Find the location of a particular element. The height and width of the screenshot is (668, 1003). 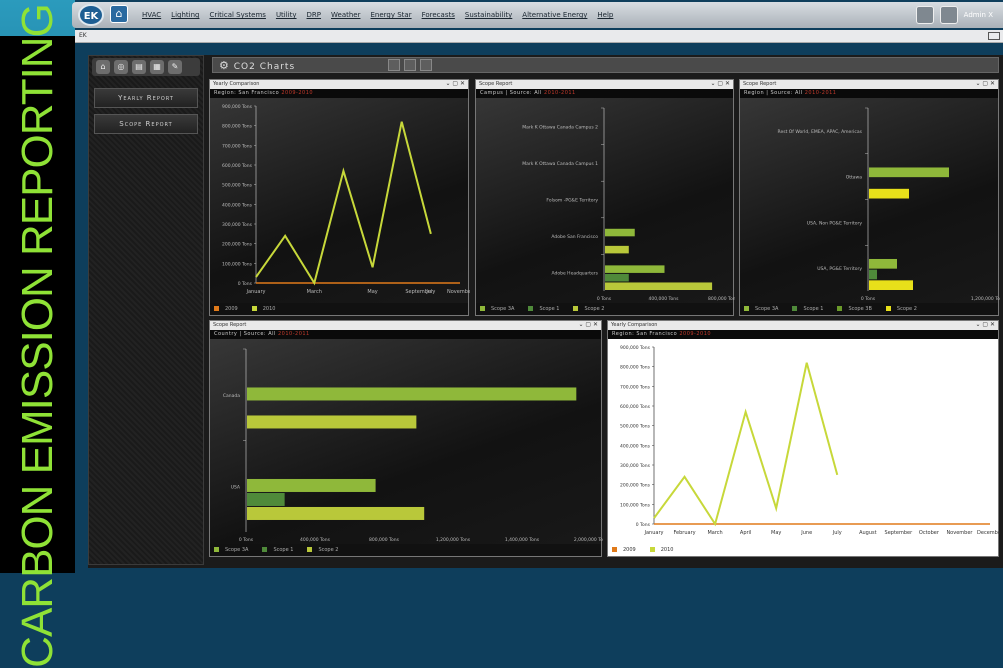

logo: EK is located at coordinates (91, 15).